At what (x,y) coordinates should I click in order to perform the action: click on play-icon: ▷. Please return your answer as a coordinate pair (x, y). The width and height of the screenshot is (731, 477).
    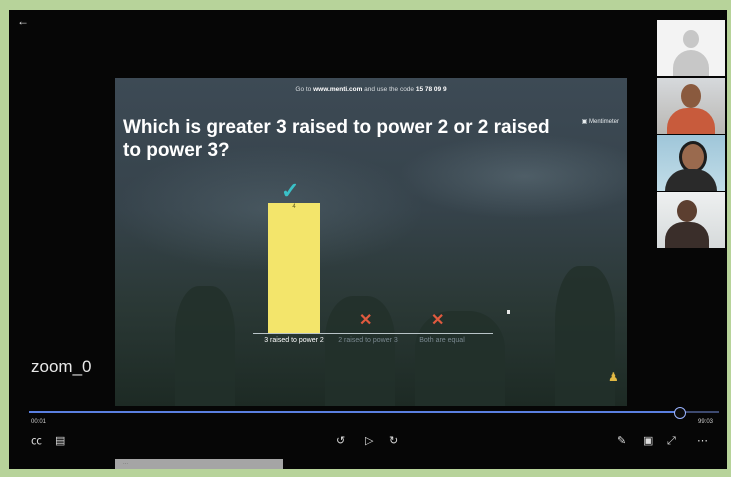
    Looking at the image, I should click on (369, 441).